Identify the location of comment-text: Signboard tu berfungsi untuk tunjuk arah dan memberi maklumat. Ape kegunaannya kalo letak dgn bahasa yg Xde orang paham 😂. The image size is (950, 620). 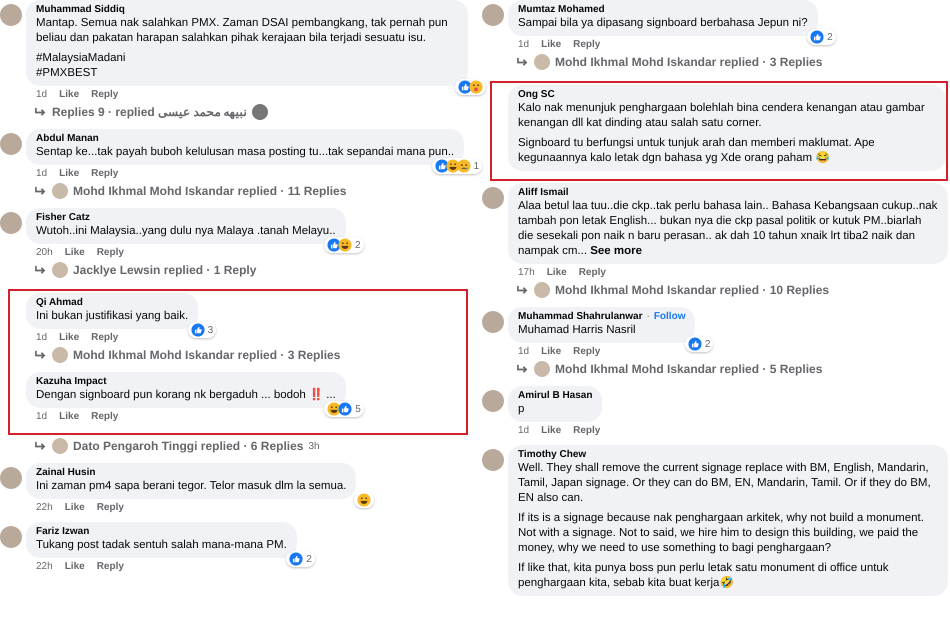
(697, 151).